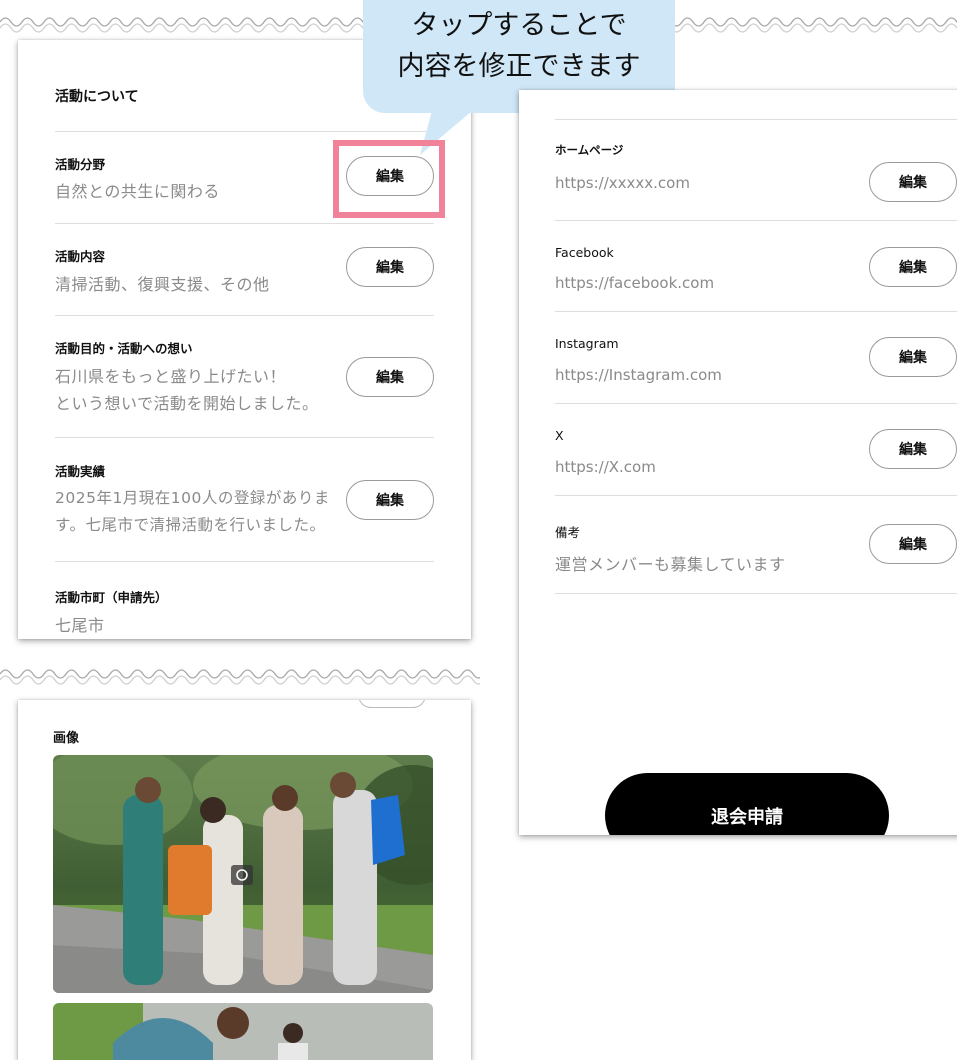 The width and height of the screenshot is (957, 1060). What do you see at coordinates (390, 500) in the screenshot?
I see `edit-button-activity-results: 編集` at bounding box center [390, 500].